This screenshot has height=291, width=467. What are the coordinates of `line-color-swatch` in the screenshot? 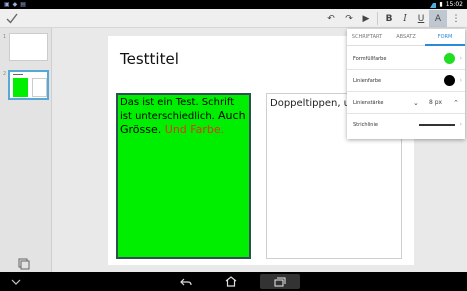 It's located at (449, 80).